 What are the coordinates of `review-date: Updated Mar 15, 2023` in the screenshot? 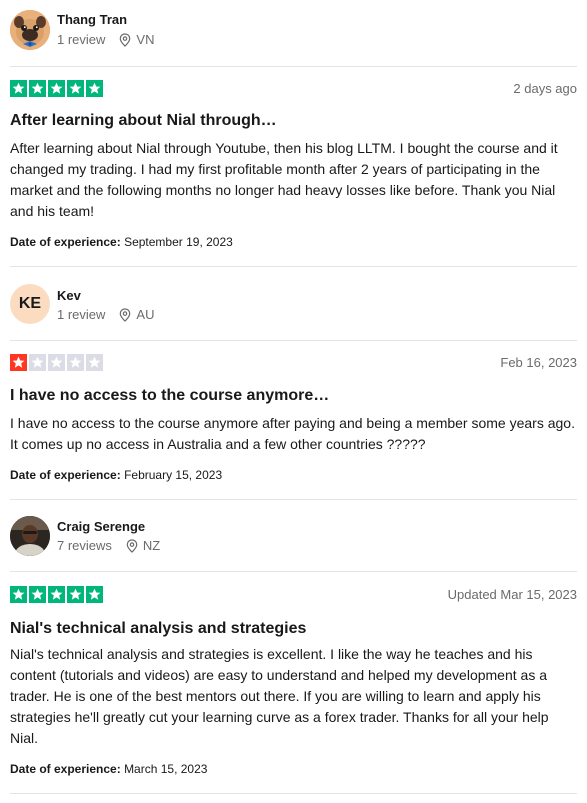 It's located at (512, 594).